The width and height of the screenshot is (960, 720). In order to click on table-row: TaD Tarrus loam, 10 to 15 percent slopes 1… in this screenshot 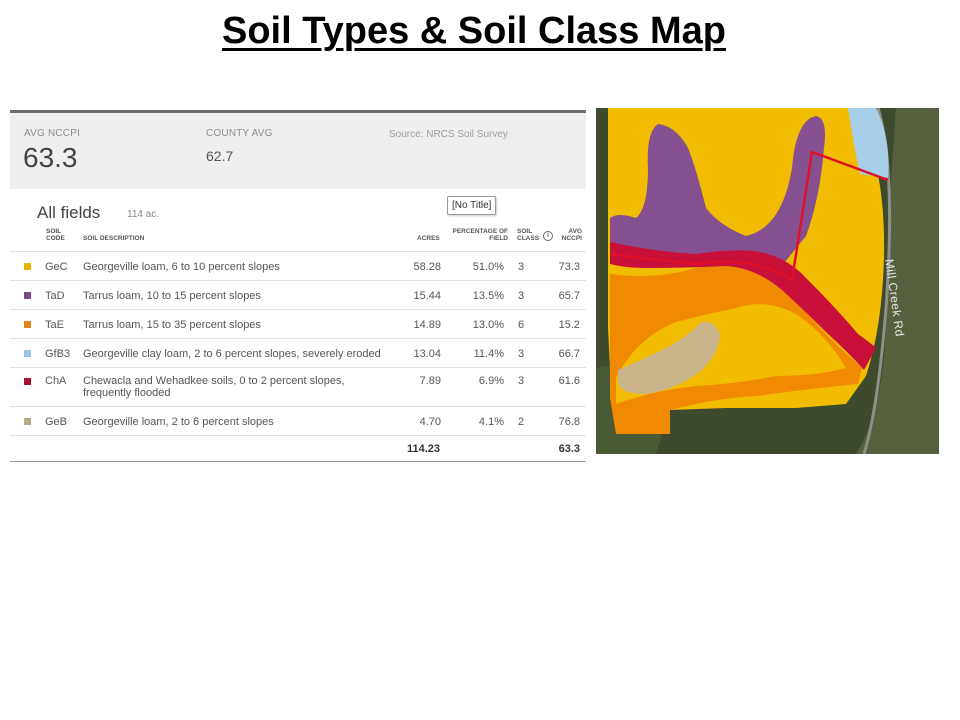, I will do `click(298, 294)`.